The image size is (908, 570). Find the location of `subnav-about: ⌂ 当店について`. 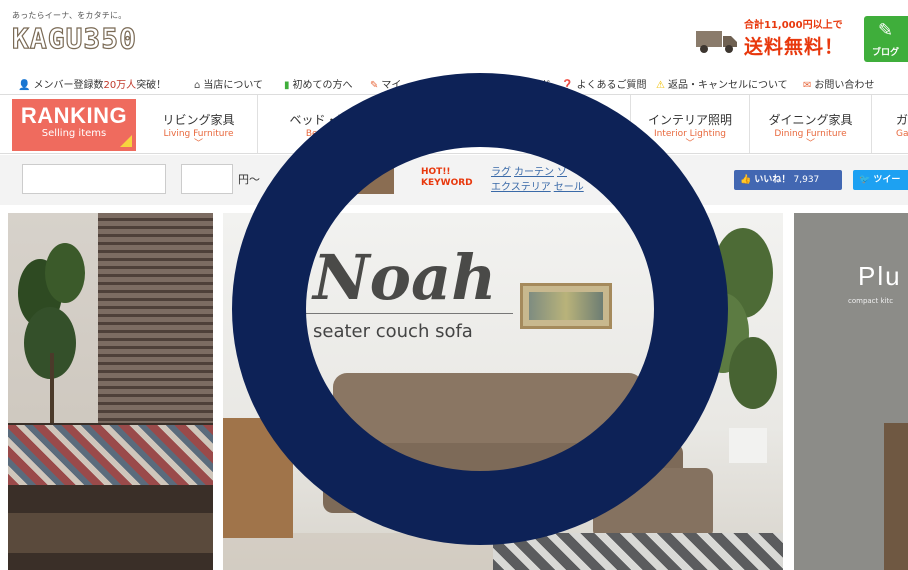

subnav-about: ⌂ 当店について is located at coordinates (228, 83).